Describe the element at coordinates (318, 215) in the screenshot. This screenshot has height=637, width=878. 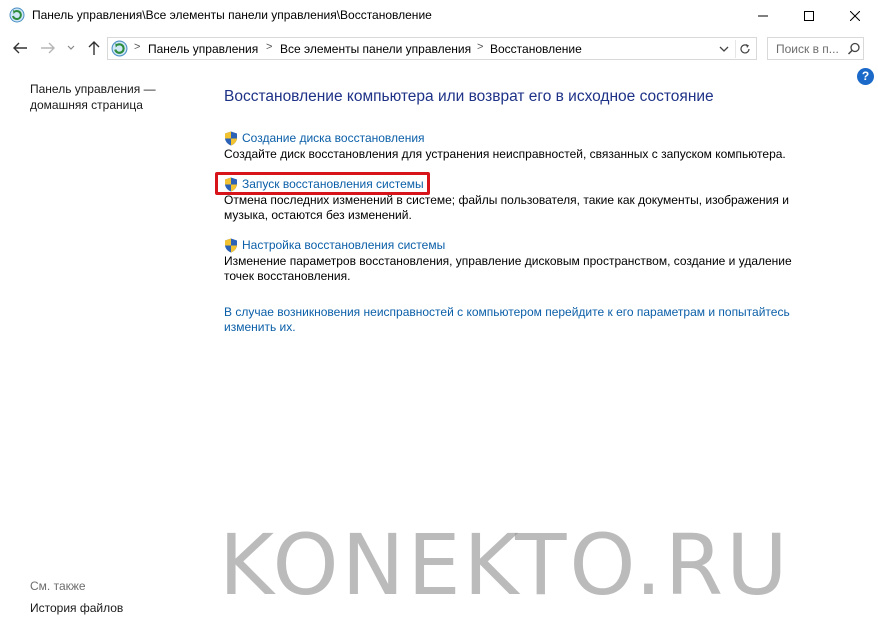
I see `task-description-line2: музыка, остаются без изменений.` at that location.